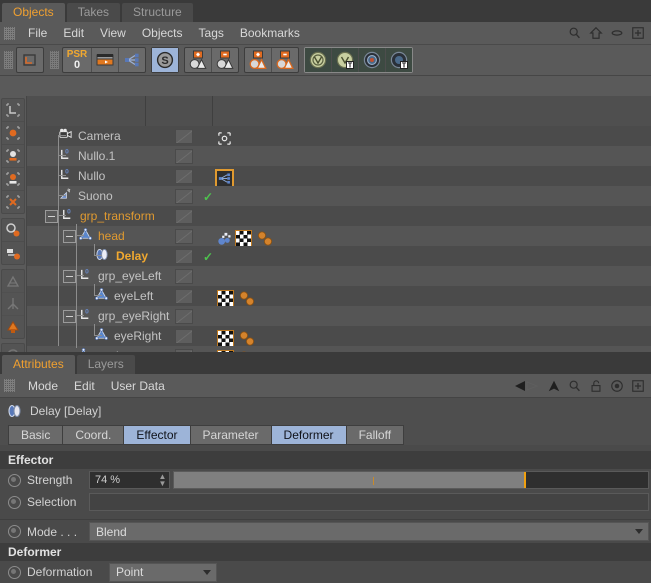 The image size is (651, 583). Describe the element at coordinates (165, 60) in the screenshot. I see `solo-icon: S` at that location.